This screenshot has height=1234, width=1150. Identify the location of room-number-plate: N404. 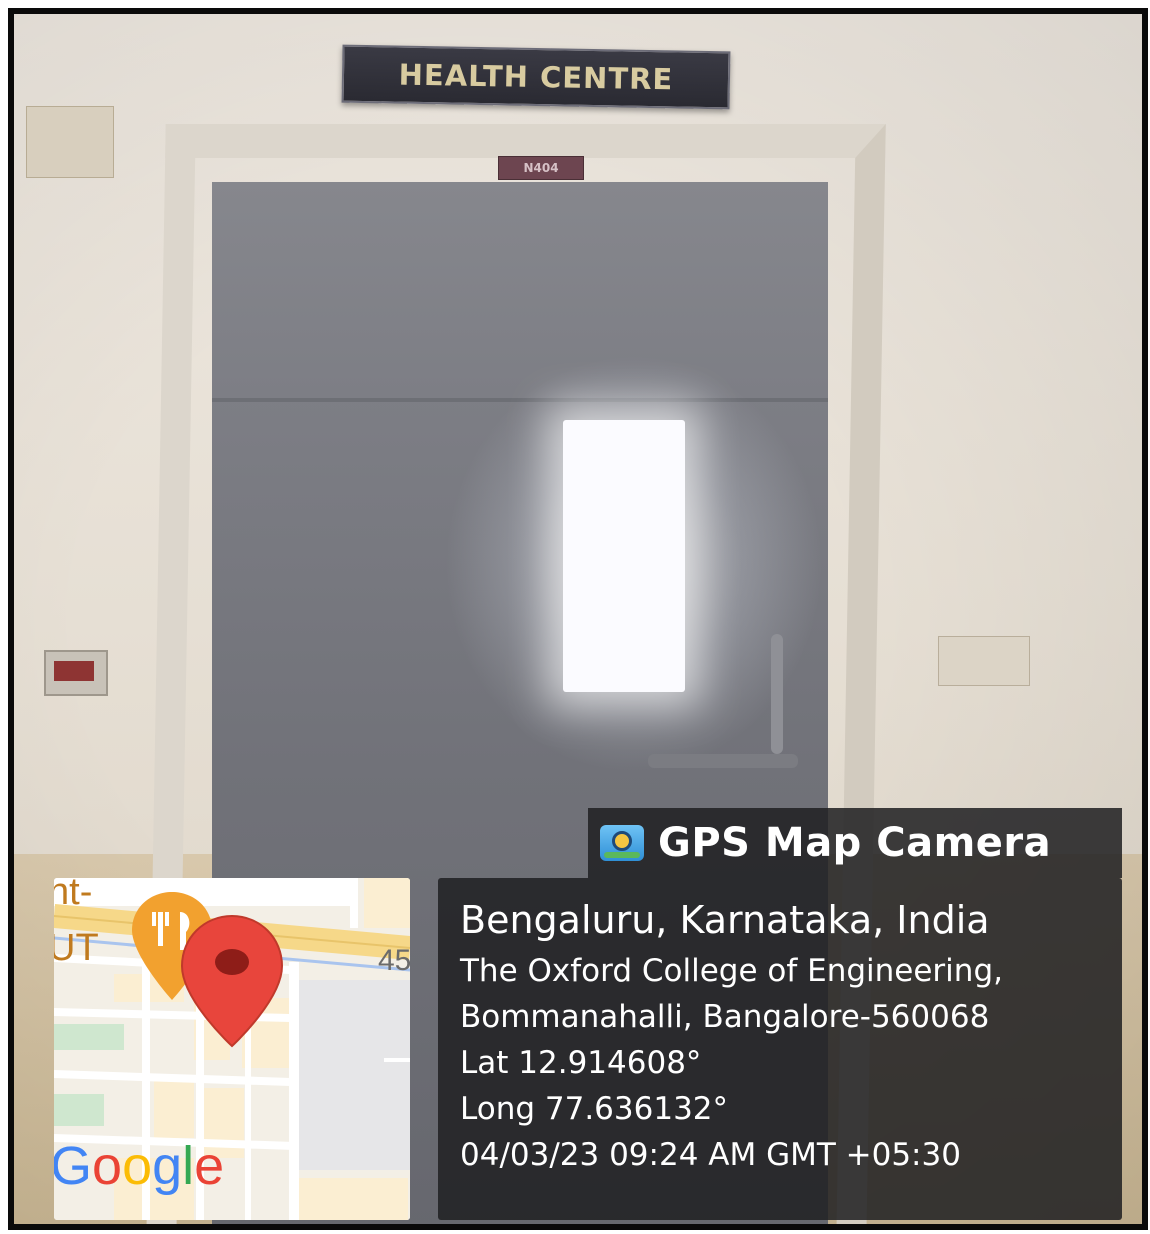
(541, 168).